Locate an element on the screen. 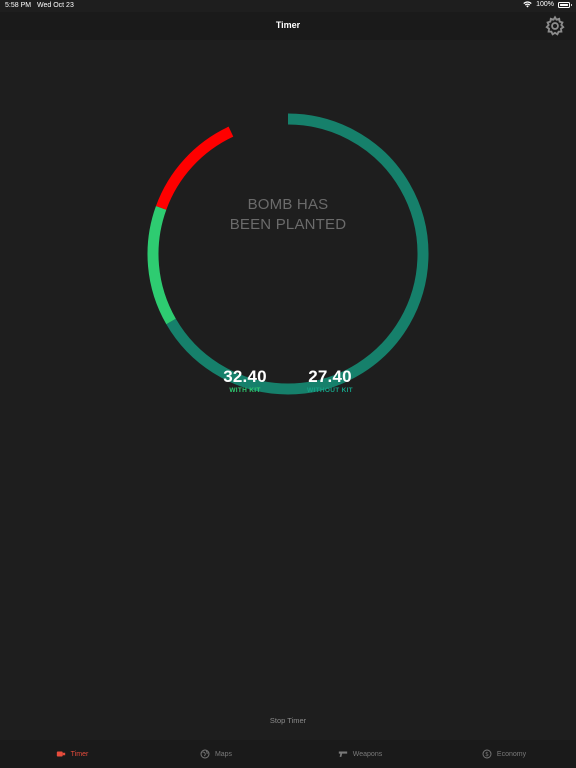  navigation-bar: Timer is located at coordinates (288, 26).